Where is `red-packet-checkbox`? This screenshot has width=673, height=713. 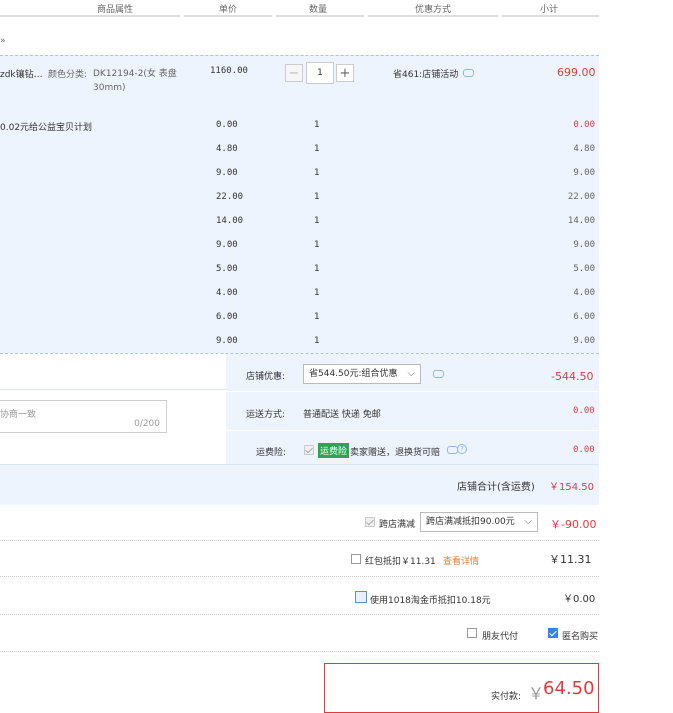 red-packet-checkbox is located at coordinates (356, 559).